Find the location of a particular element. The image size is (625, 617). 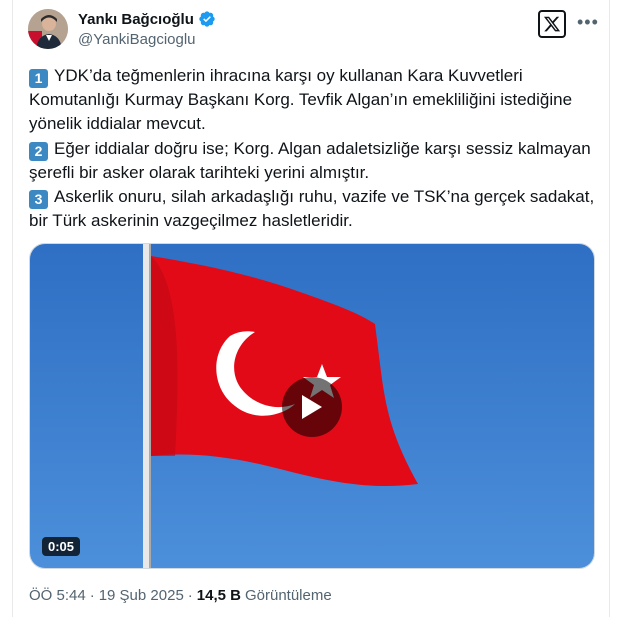

author-name-row: Yankı Bağcıoğlu is located at coordinates (147, 19).